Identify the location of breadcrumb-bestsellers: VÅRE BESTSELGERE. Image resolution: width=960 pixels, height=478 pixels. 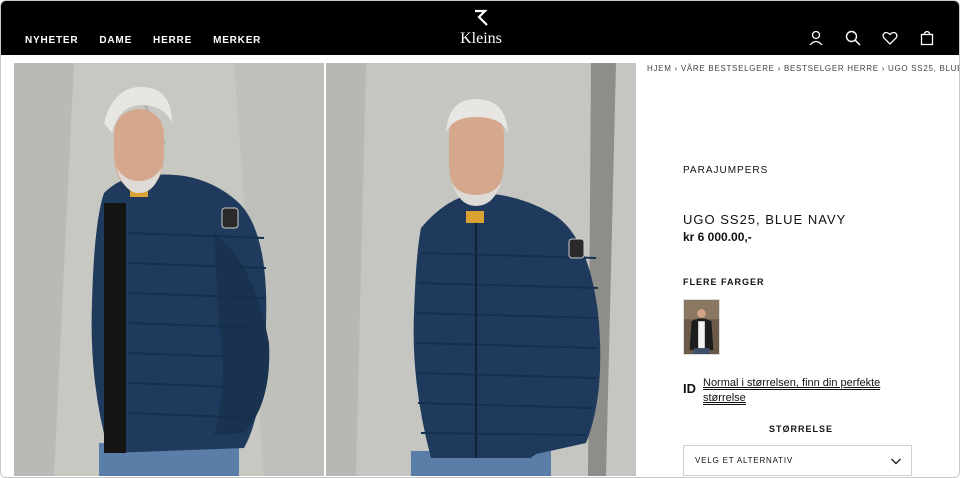
(728, 68).